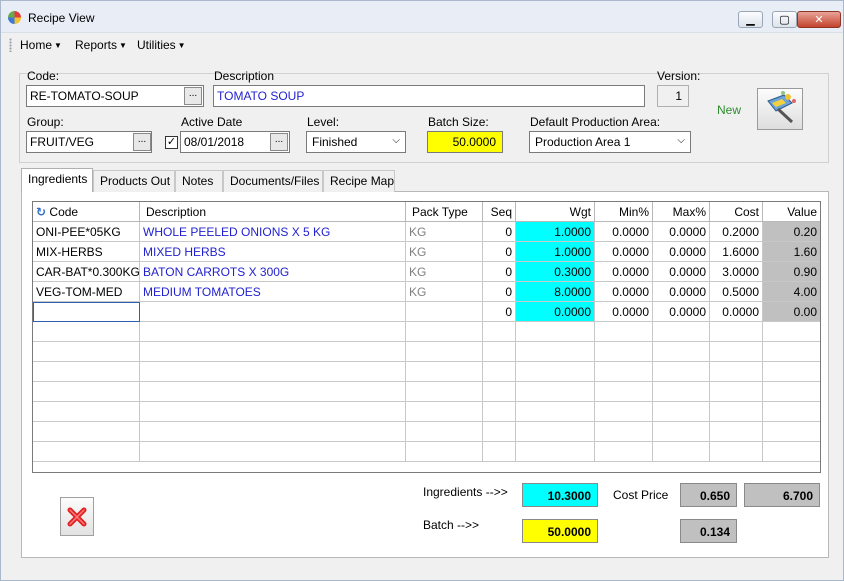  I want to click on cell-description, so click(273, 312).